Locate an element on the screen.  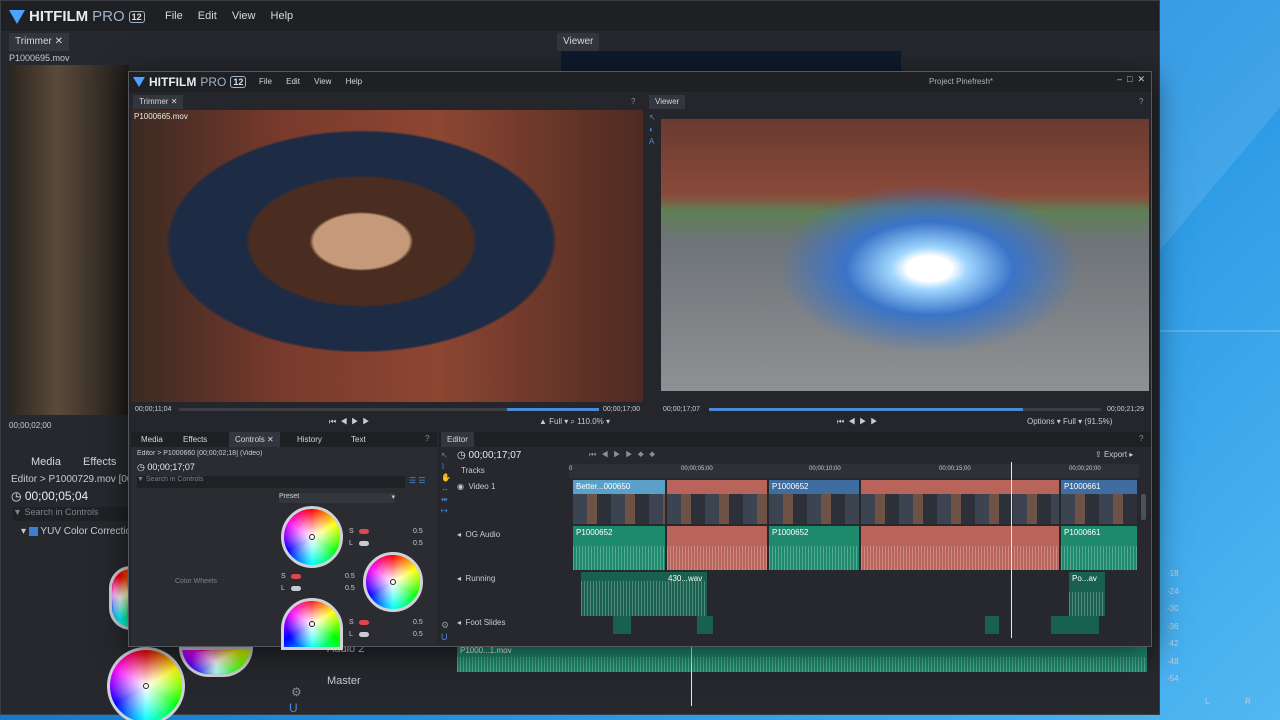
viewer-scrubber is located at coordinates (905, 409).